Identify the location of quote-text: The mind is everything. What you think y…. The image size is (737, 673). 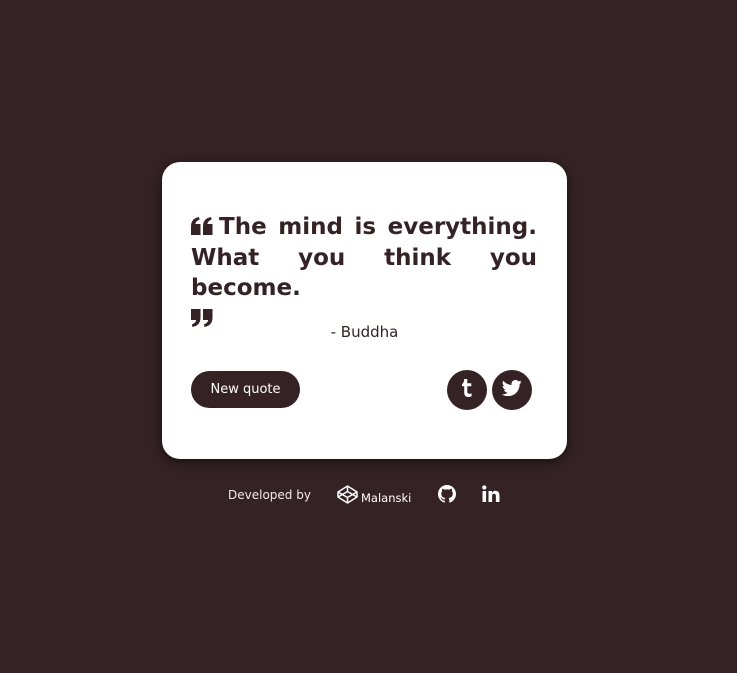
(364, 257).